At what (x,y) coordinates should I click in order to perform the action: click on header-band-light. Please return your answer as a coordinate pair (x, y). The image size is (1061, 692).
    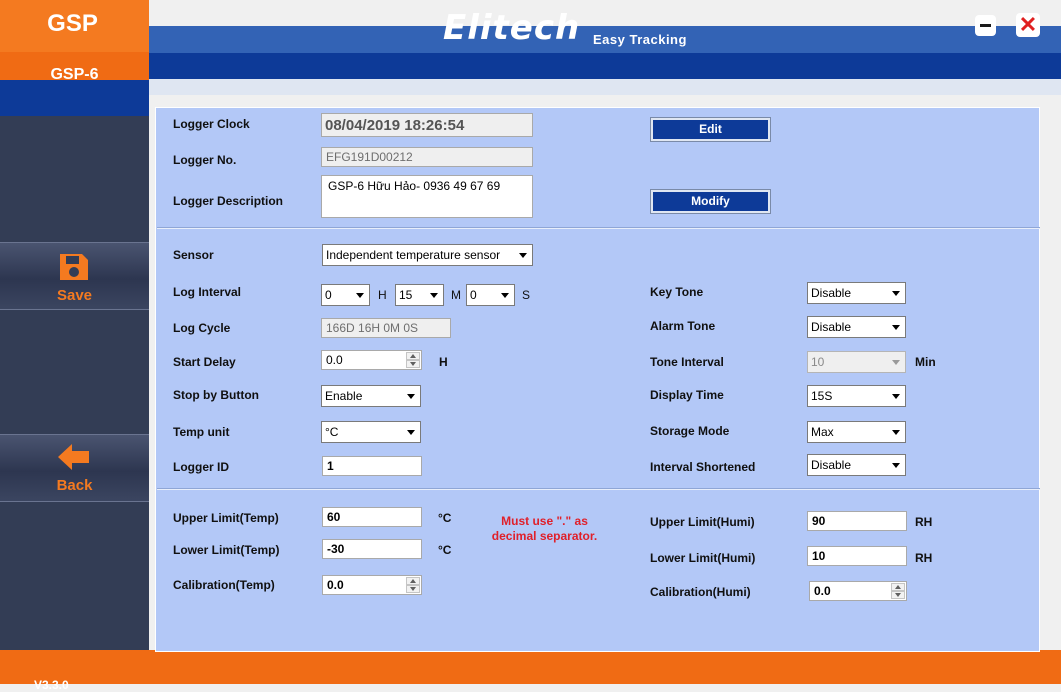
    Looking at the image, I should click on (605, 87).